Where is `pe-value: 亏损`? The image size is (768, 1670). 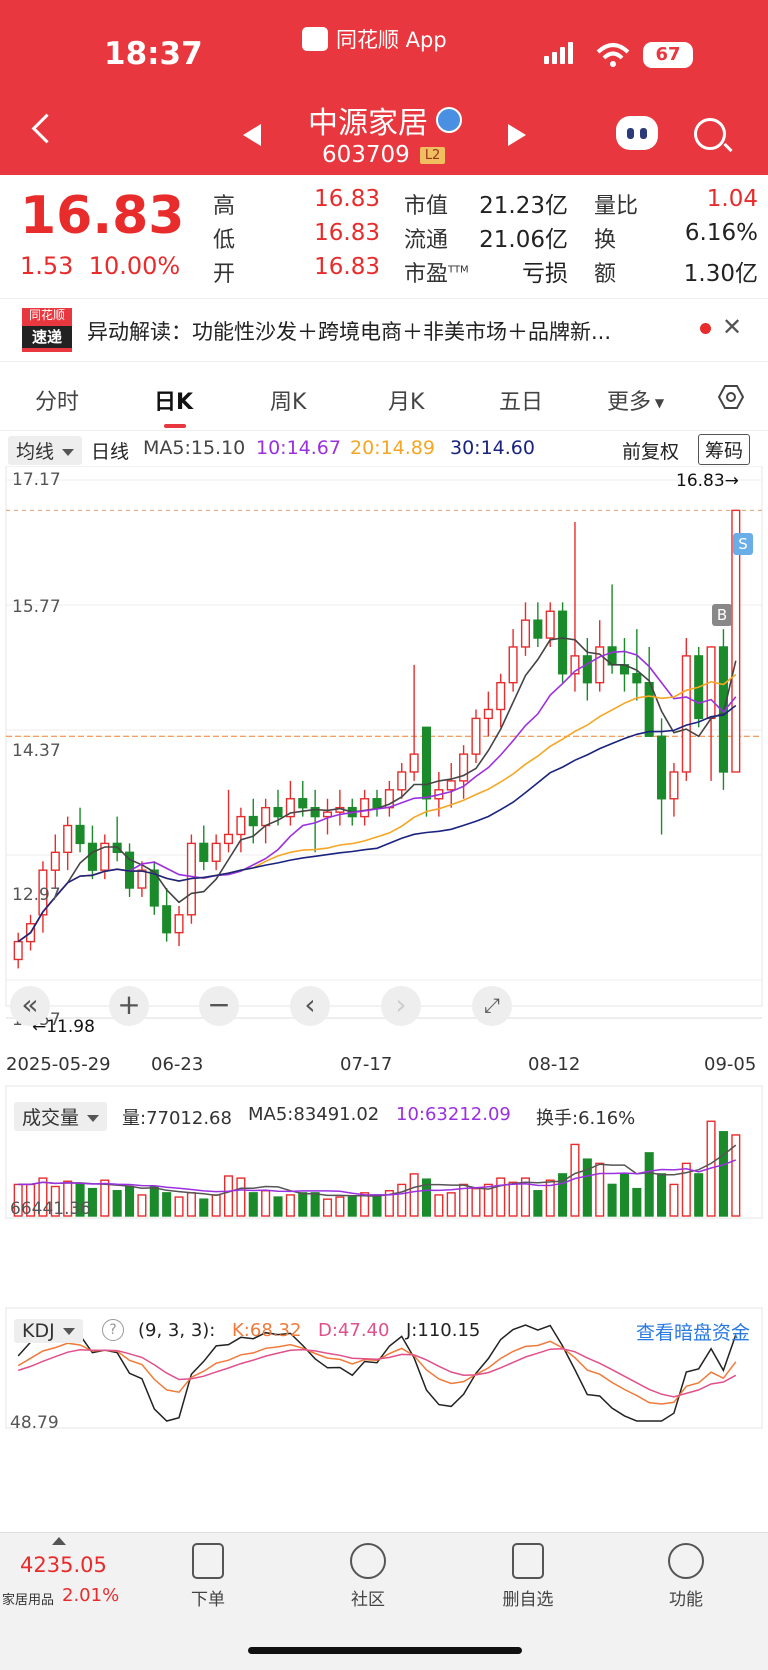
pe-value: 亏损 is located at coordinates (545, 274).